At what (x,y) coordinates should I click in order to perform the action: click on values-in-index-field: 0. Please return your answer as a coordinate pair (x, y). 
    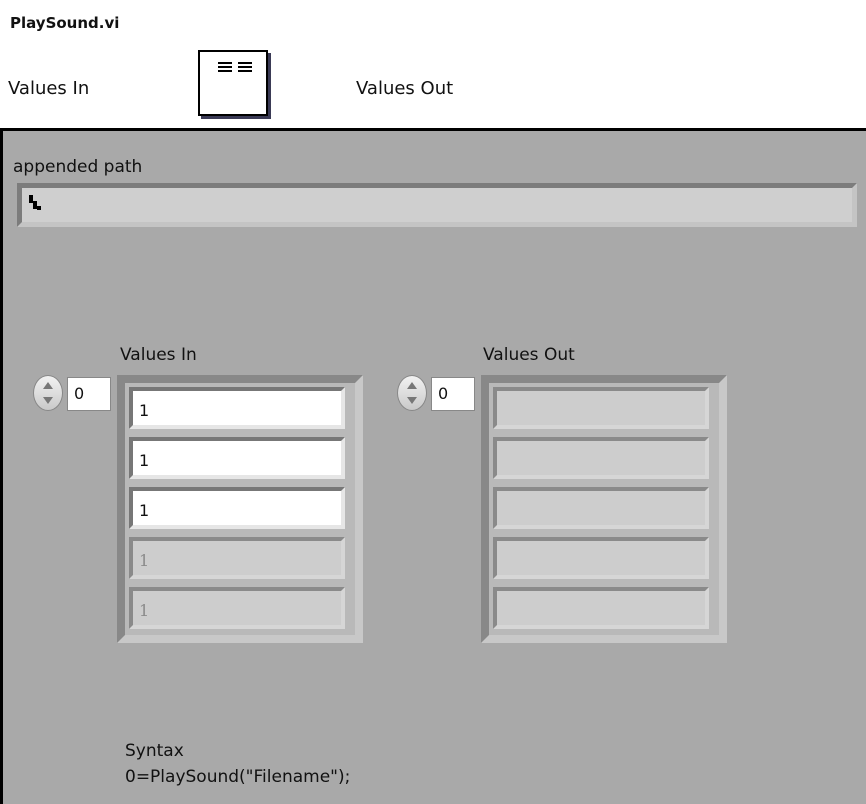
    Looking at the image, I should click on (89, 394).